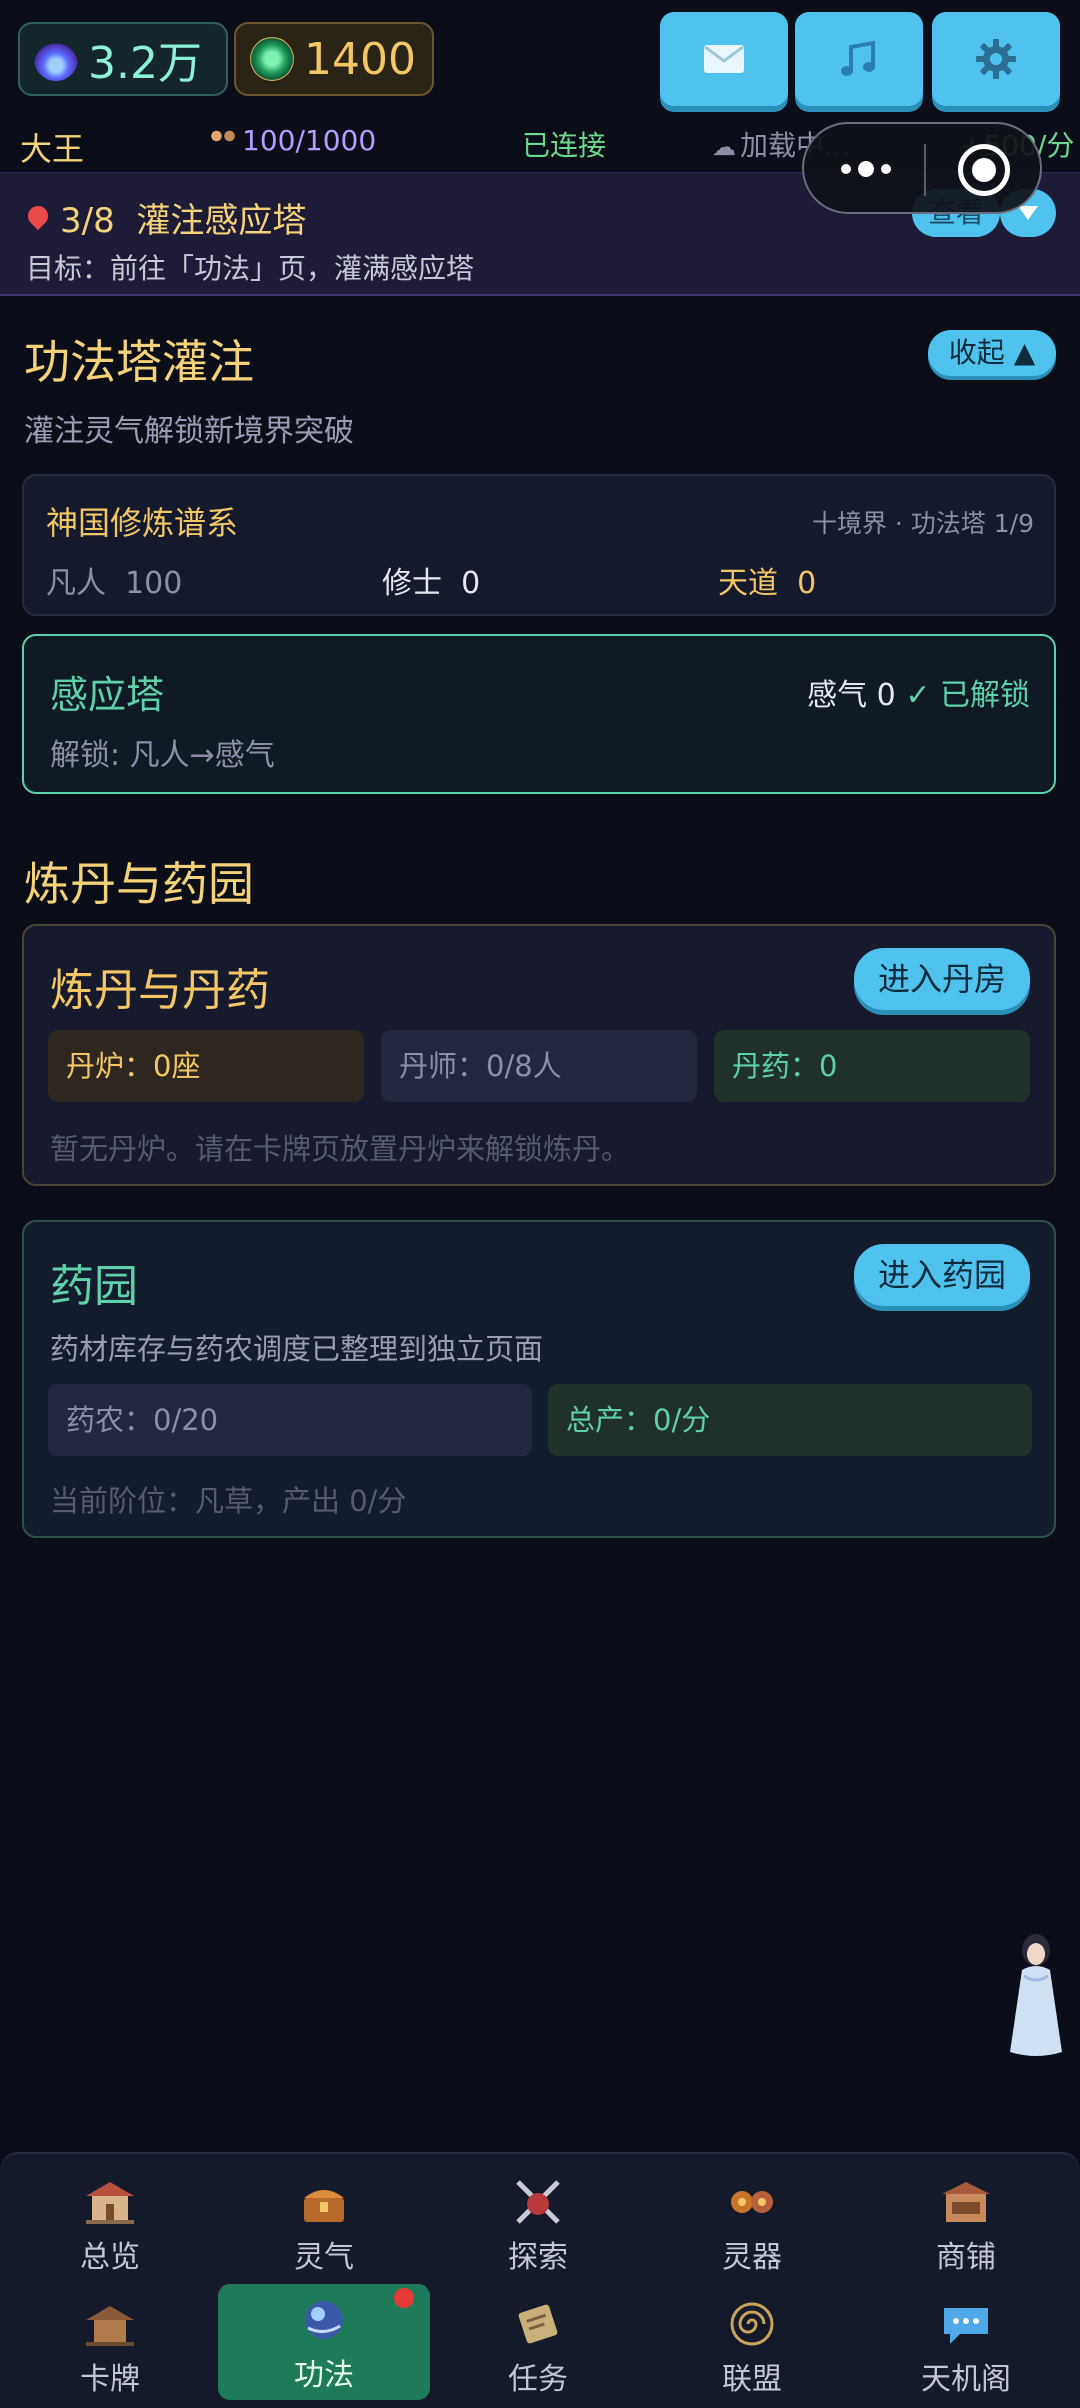 This screenshot has width=1080, height=2408. What do you see at coordinates (324, 2320) in the screenshot?
I see `crystal-orb-icon` at bounding box center [324, 2320].